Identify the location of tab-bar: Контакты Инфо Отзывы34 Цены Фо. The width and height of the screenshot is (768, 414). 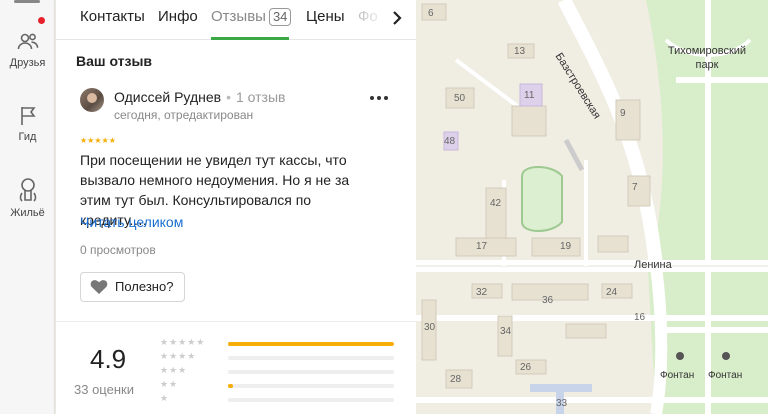
(236, 20).